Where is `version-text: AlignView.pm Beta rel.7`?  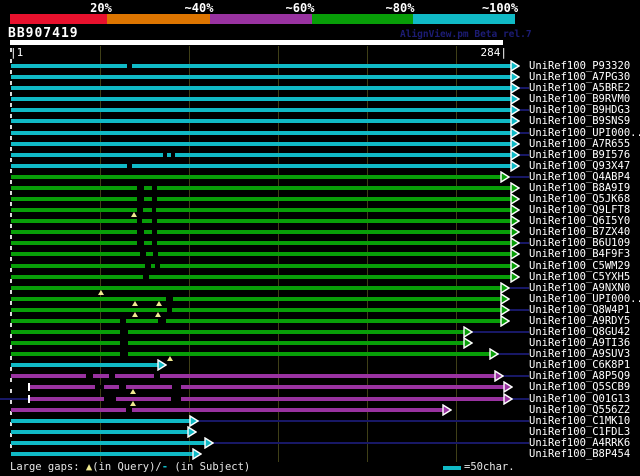 version-text: AlignView.pm Beta rel.7 is located at coordinates (466, 34).